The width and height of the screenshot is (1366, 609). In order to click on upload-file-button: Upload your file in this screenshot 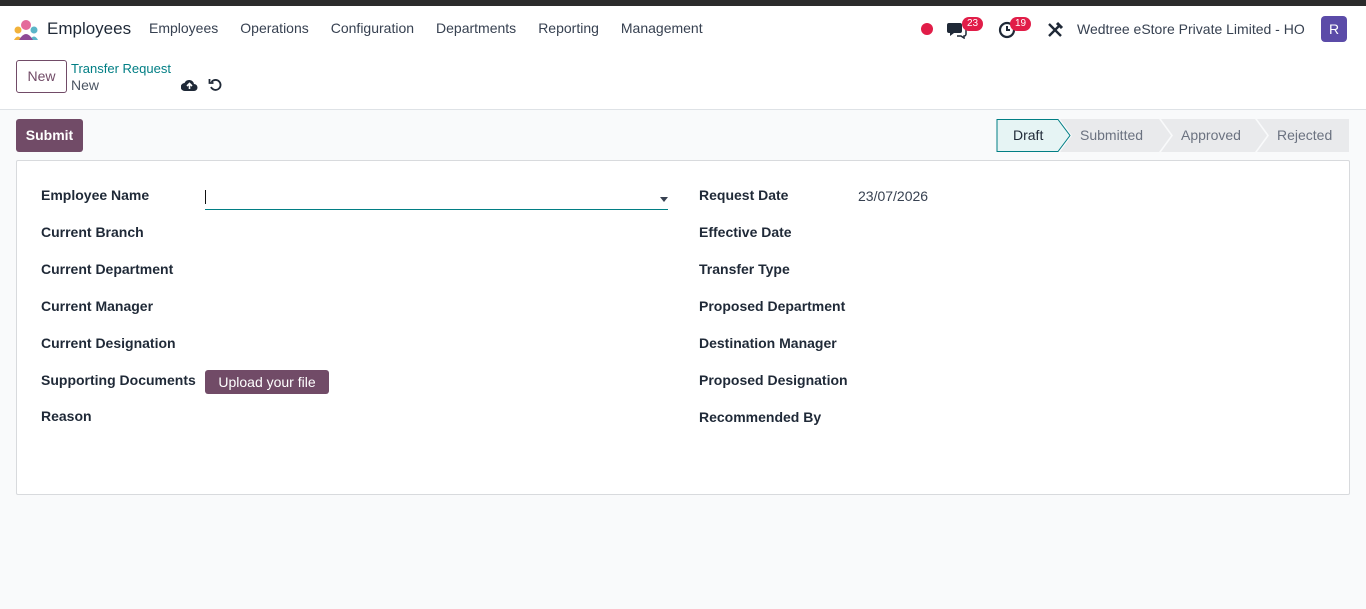, I will do `click(267, 382)`.